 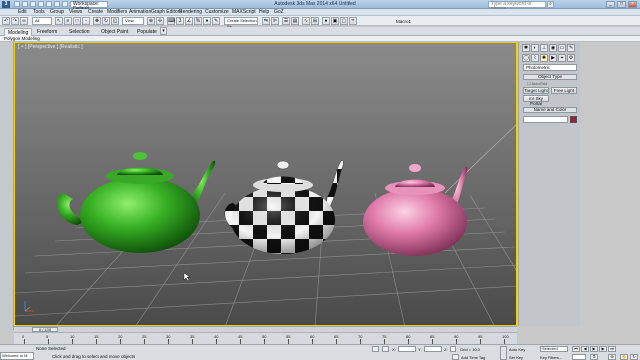 I want to click on move-icon: ✥, so click(x=97, y=21).